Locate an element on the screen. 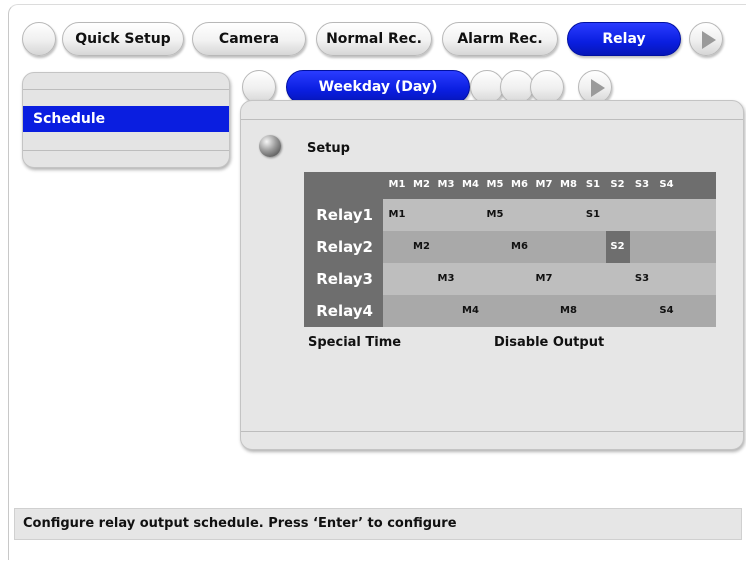 The image size is (746, 563). relay-row-label-text: Relay3 is located at coordinates (344, 279).